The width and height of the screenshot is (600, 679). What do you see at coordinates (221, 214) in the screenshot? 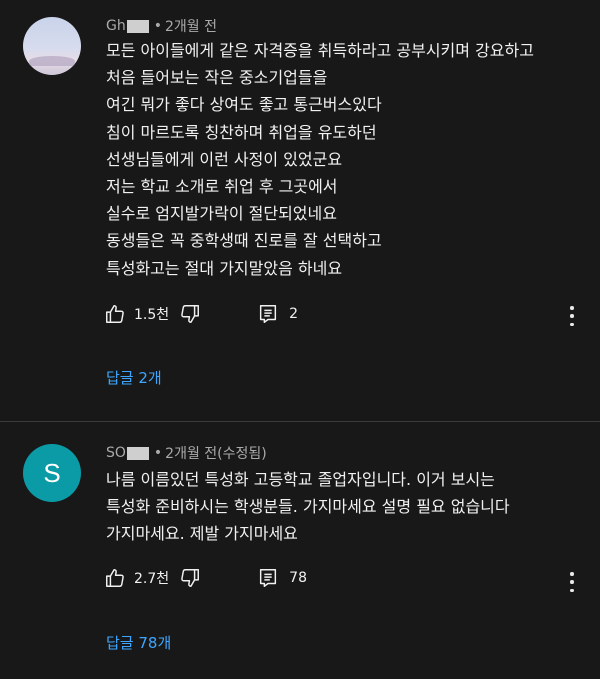
I see `comment-line: 실수로 엄지발가락이 절단되었네요` at bounding box center [221, 214].